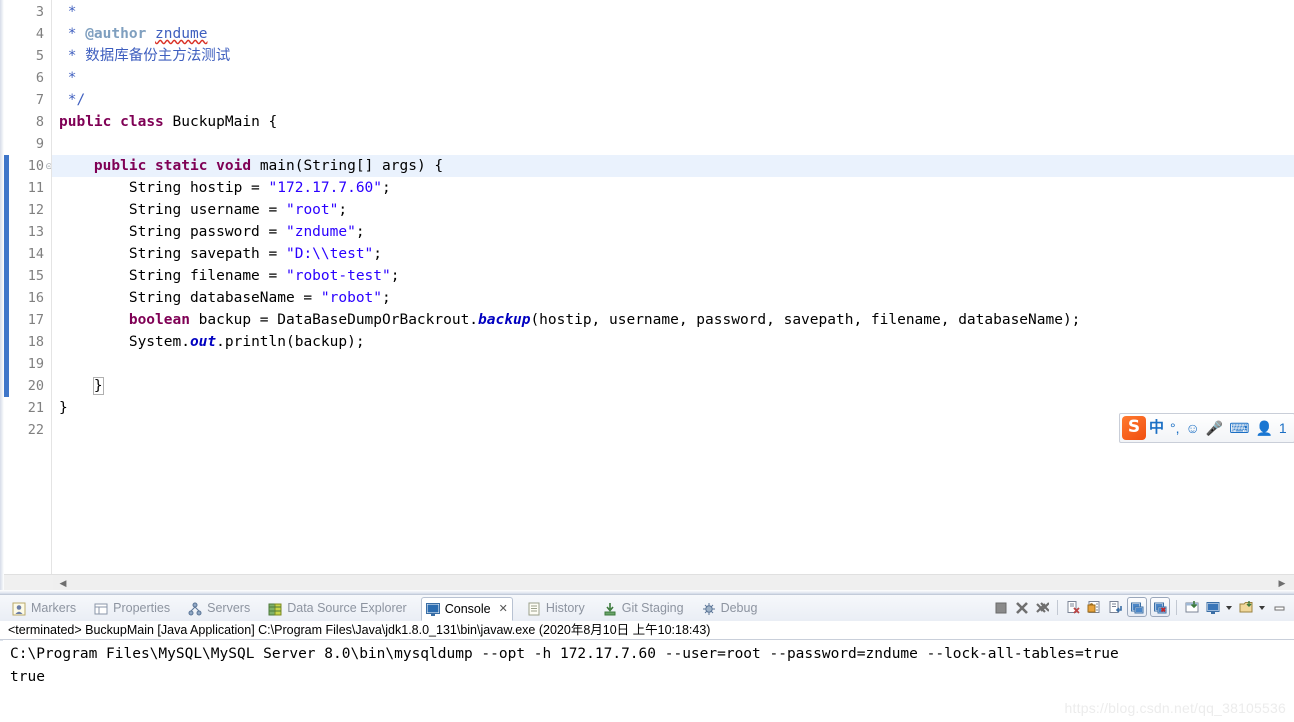 The height and width of the screenshot is (722, 1294). Describe the element at coordinates (673, 276) in the screenshot. I see `code-line: String filename = "robot-test";` at that location.